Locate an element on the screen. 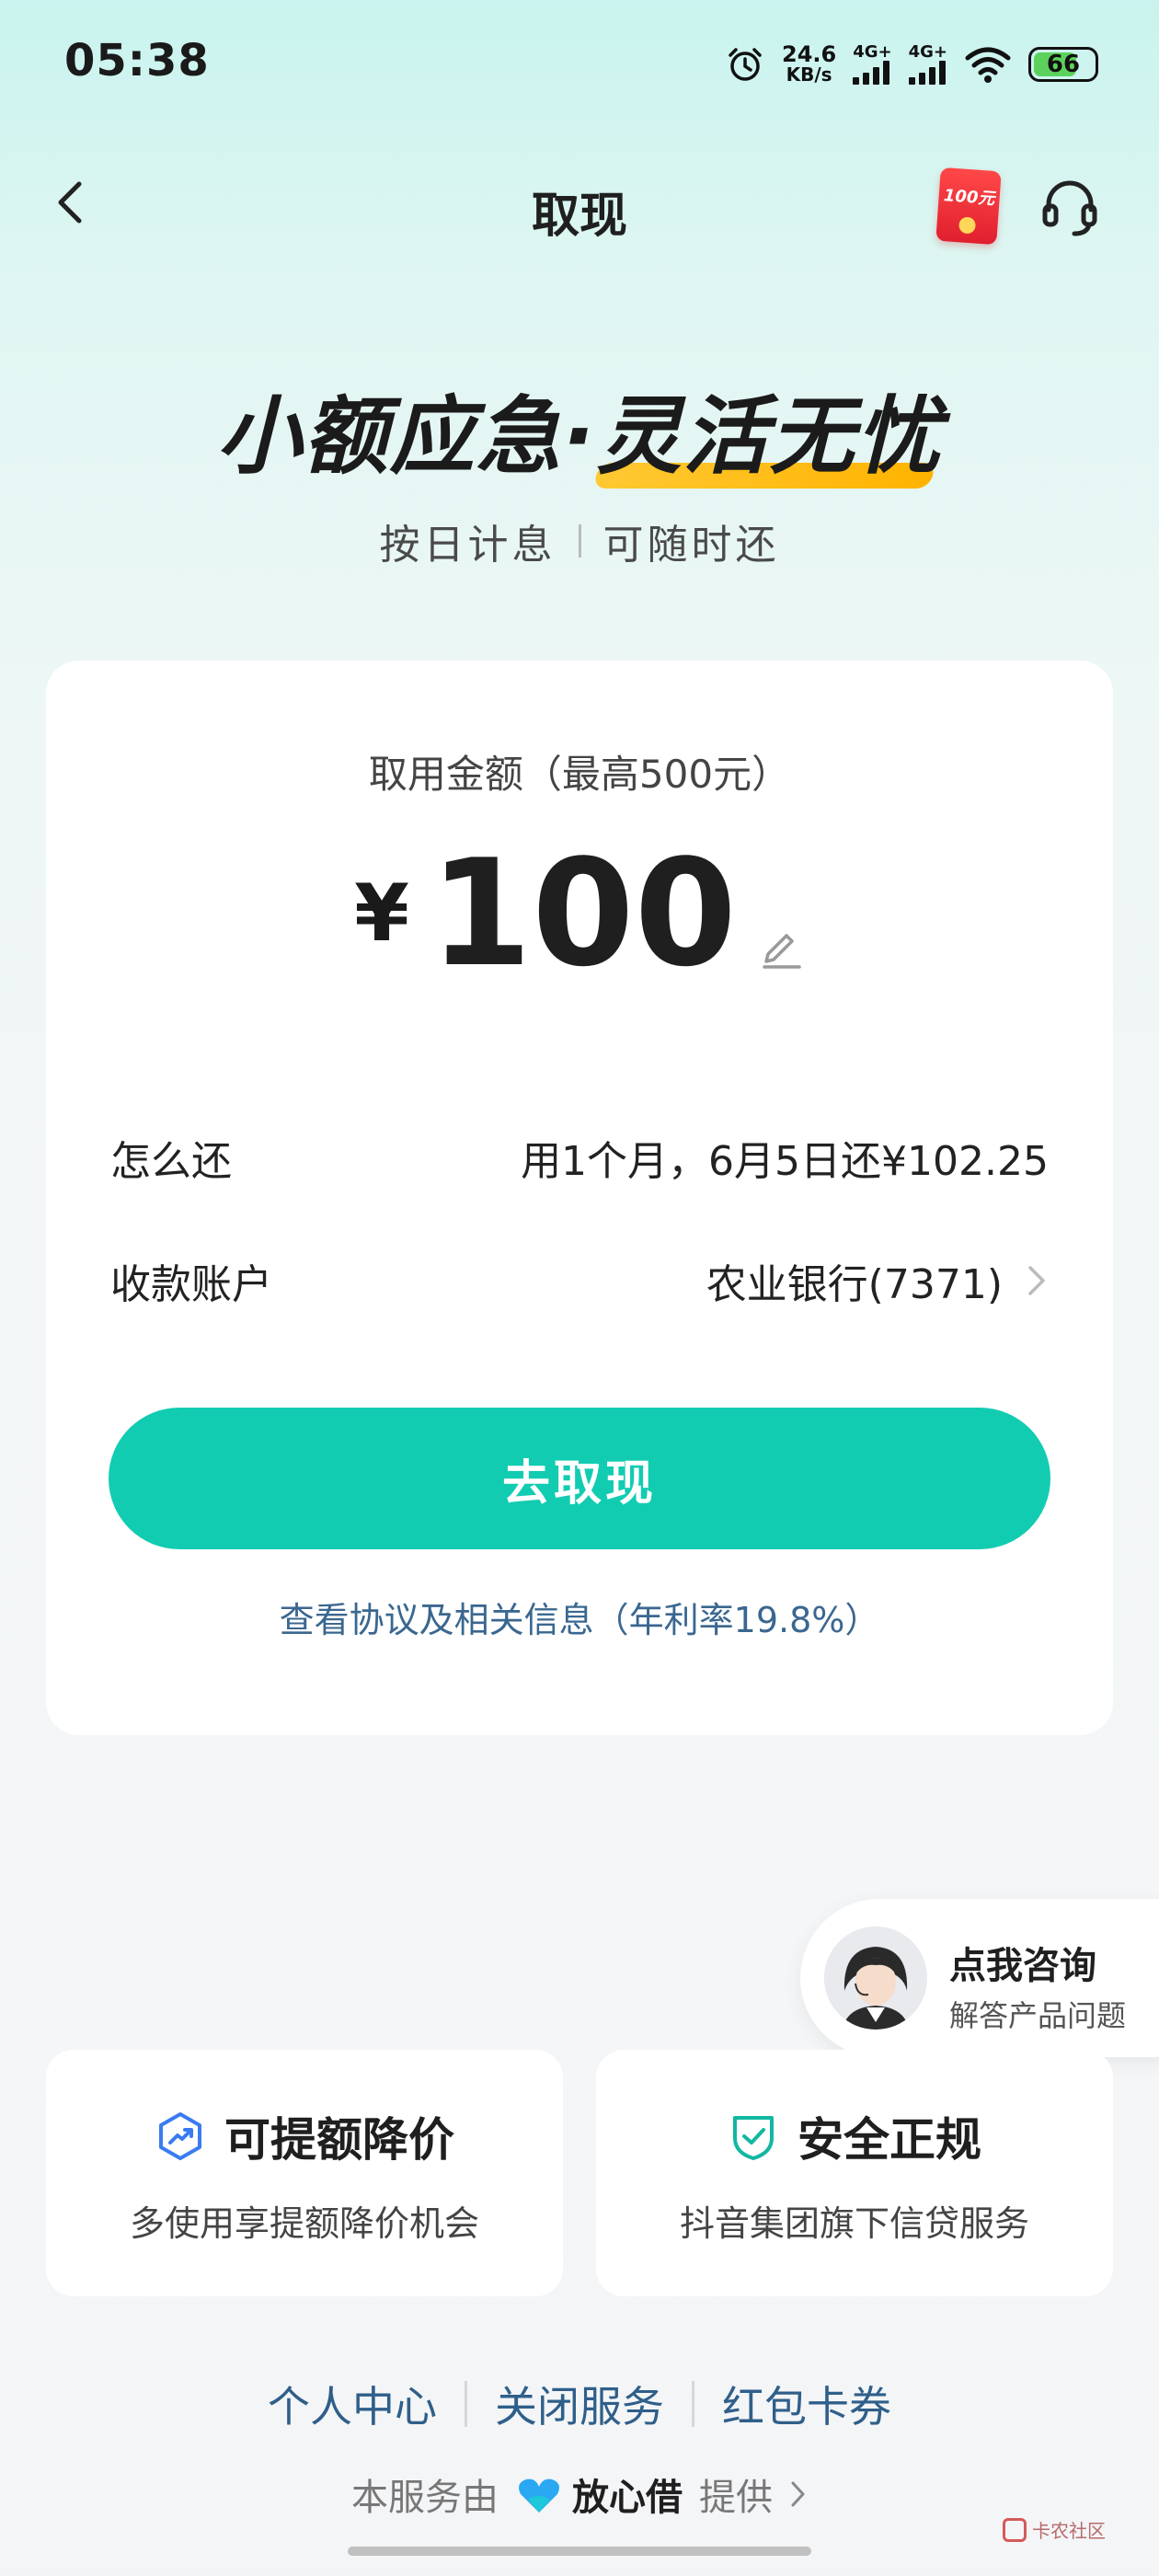 Image resolution: width=1159 pixels, height=2576 pixels. link-close-service: 关闭服务 is located at coordinates (579, 2404).